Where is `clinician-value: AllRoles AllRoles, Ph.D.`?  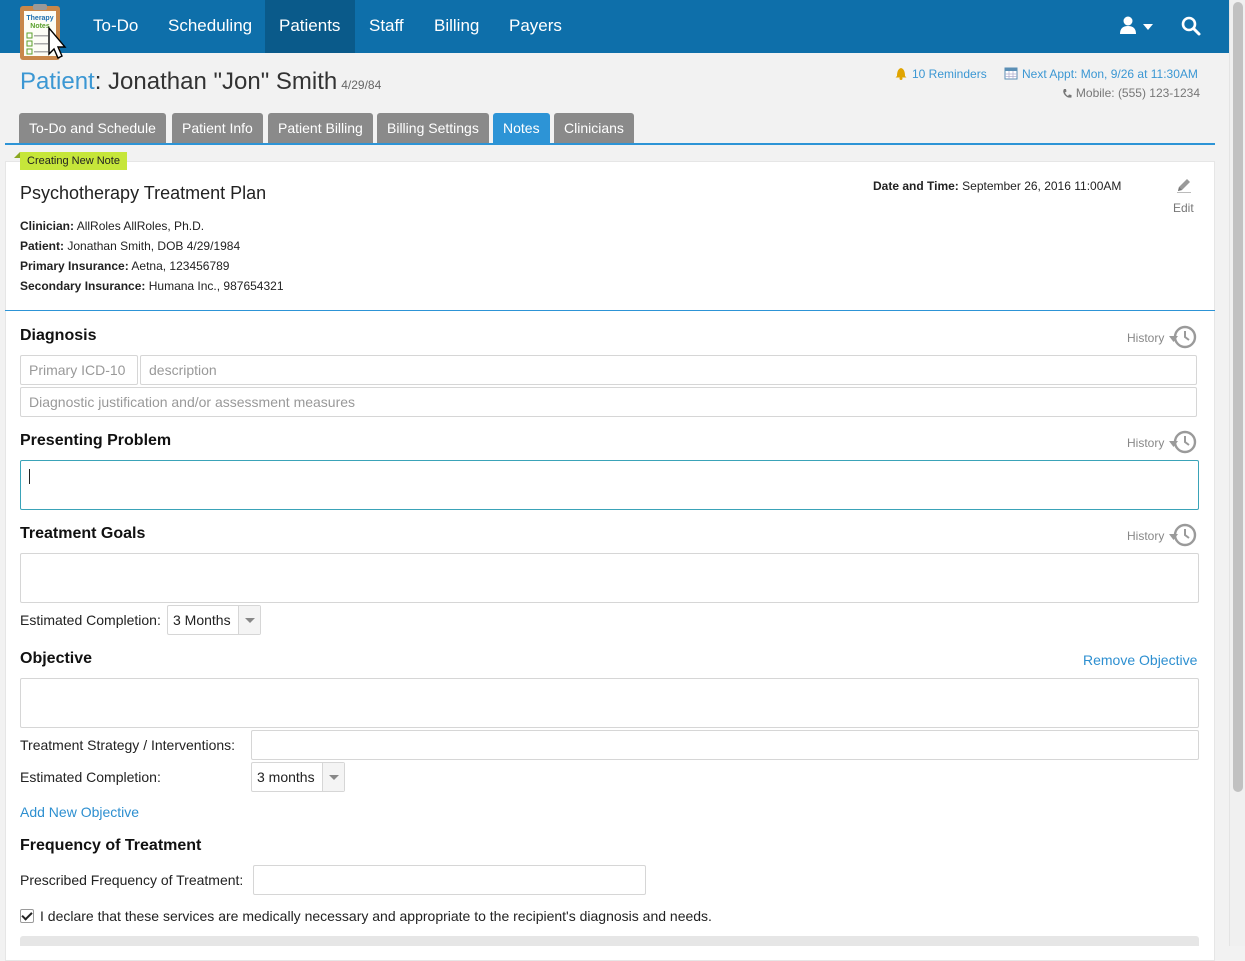 clinician-value: AllRoles AllRoles, Ph.D. is located at coordinates (140, 226).